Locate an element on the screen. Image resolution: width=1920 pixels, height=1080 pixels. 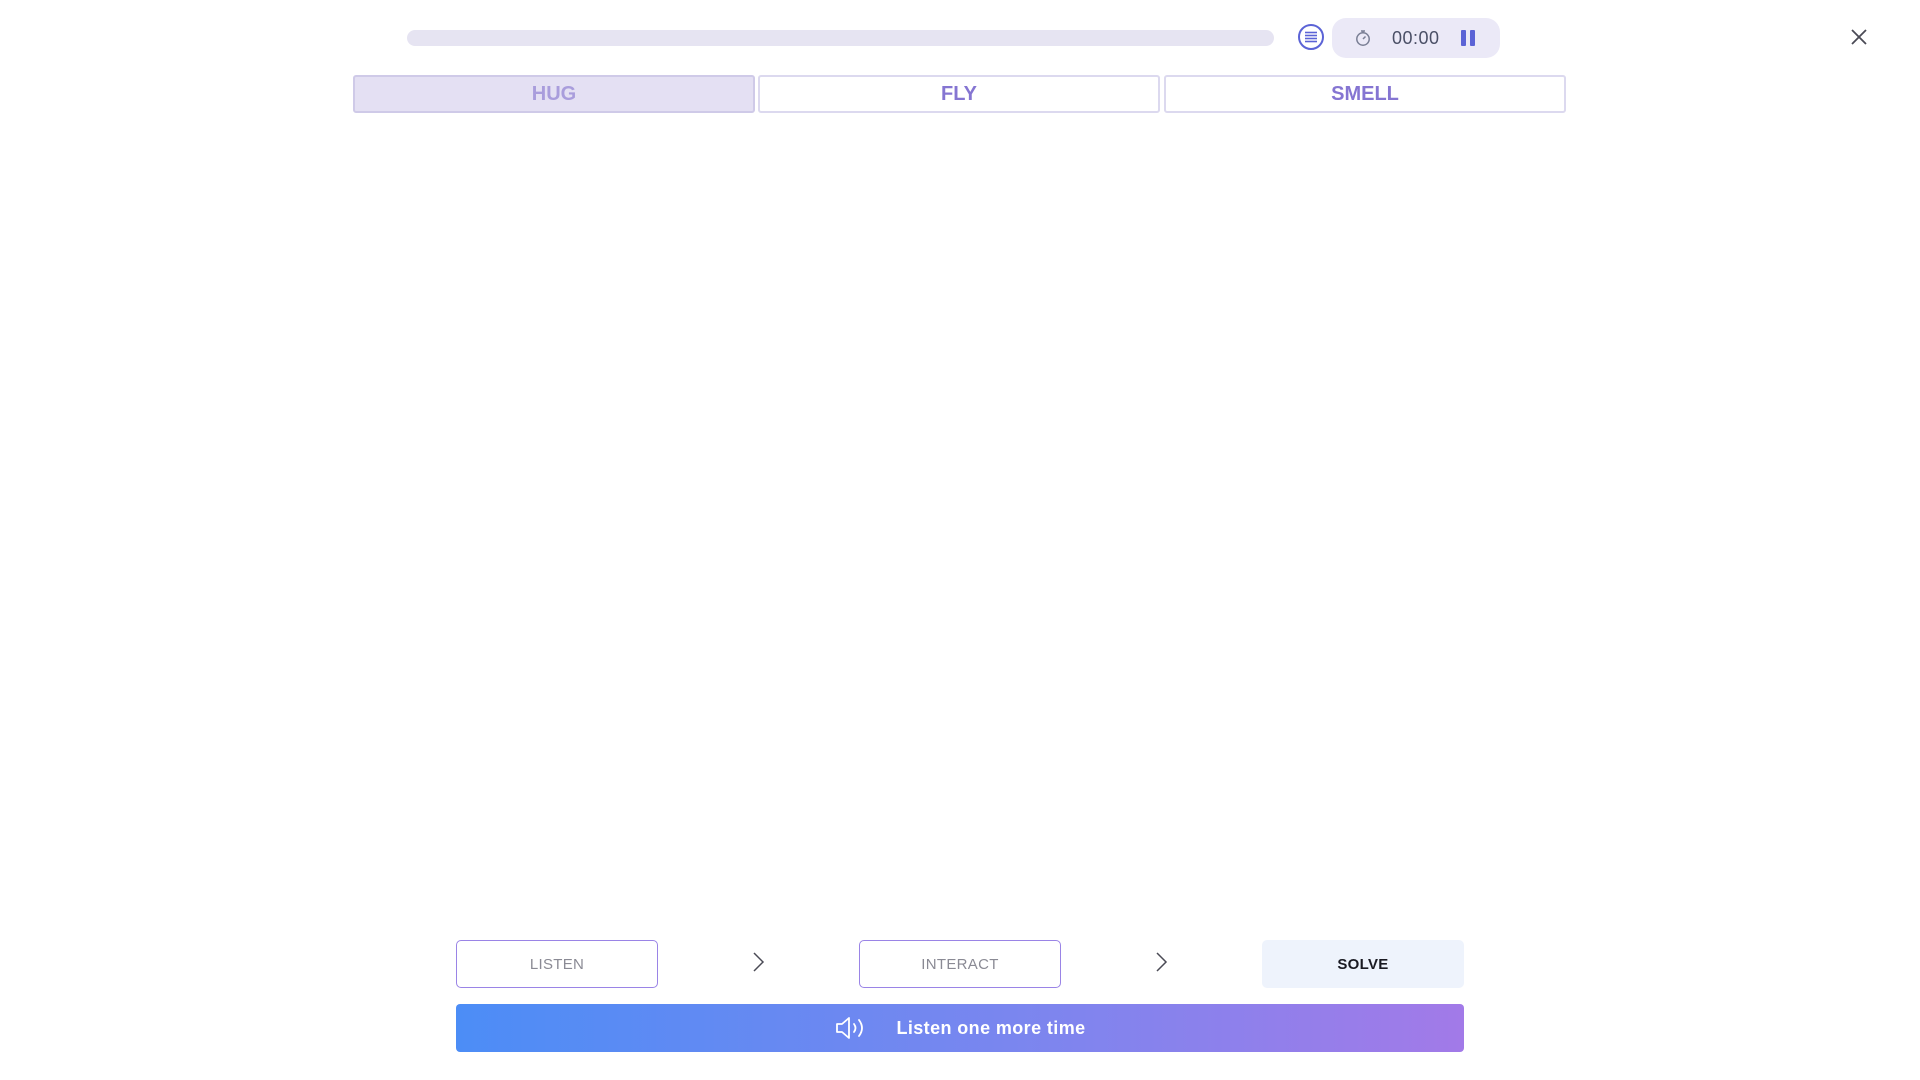
list-icon is located at coordinates (1311, 37).